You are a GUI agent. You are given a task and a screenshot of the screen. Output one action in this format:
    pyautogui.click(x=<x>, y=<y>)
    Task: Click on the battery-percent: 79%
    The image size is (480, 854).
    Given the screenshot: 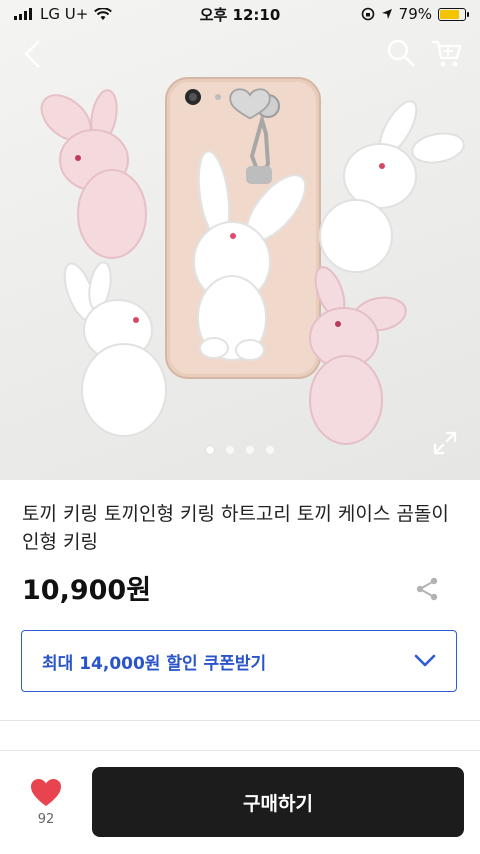 What is the action you would take?
    pyautogui.click(x=415, y=14)
    